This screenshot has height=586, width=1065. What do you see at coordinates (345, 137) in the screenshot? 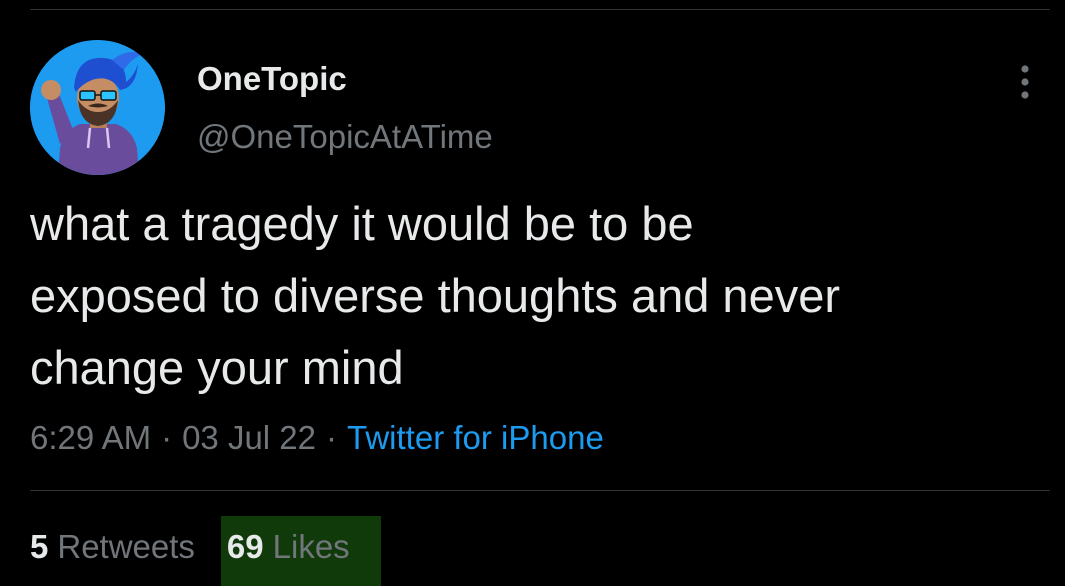
I see `user-handle: @OneTopicAtATime` at bounding box center [345, 137].